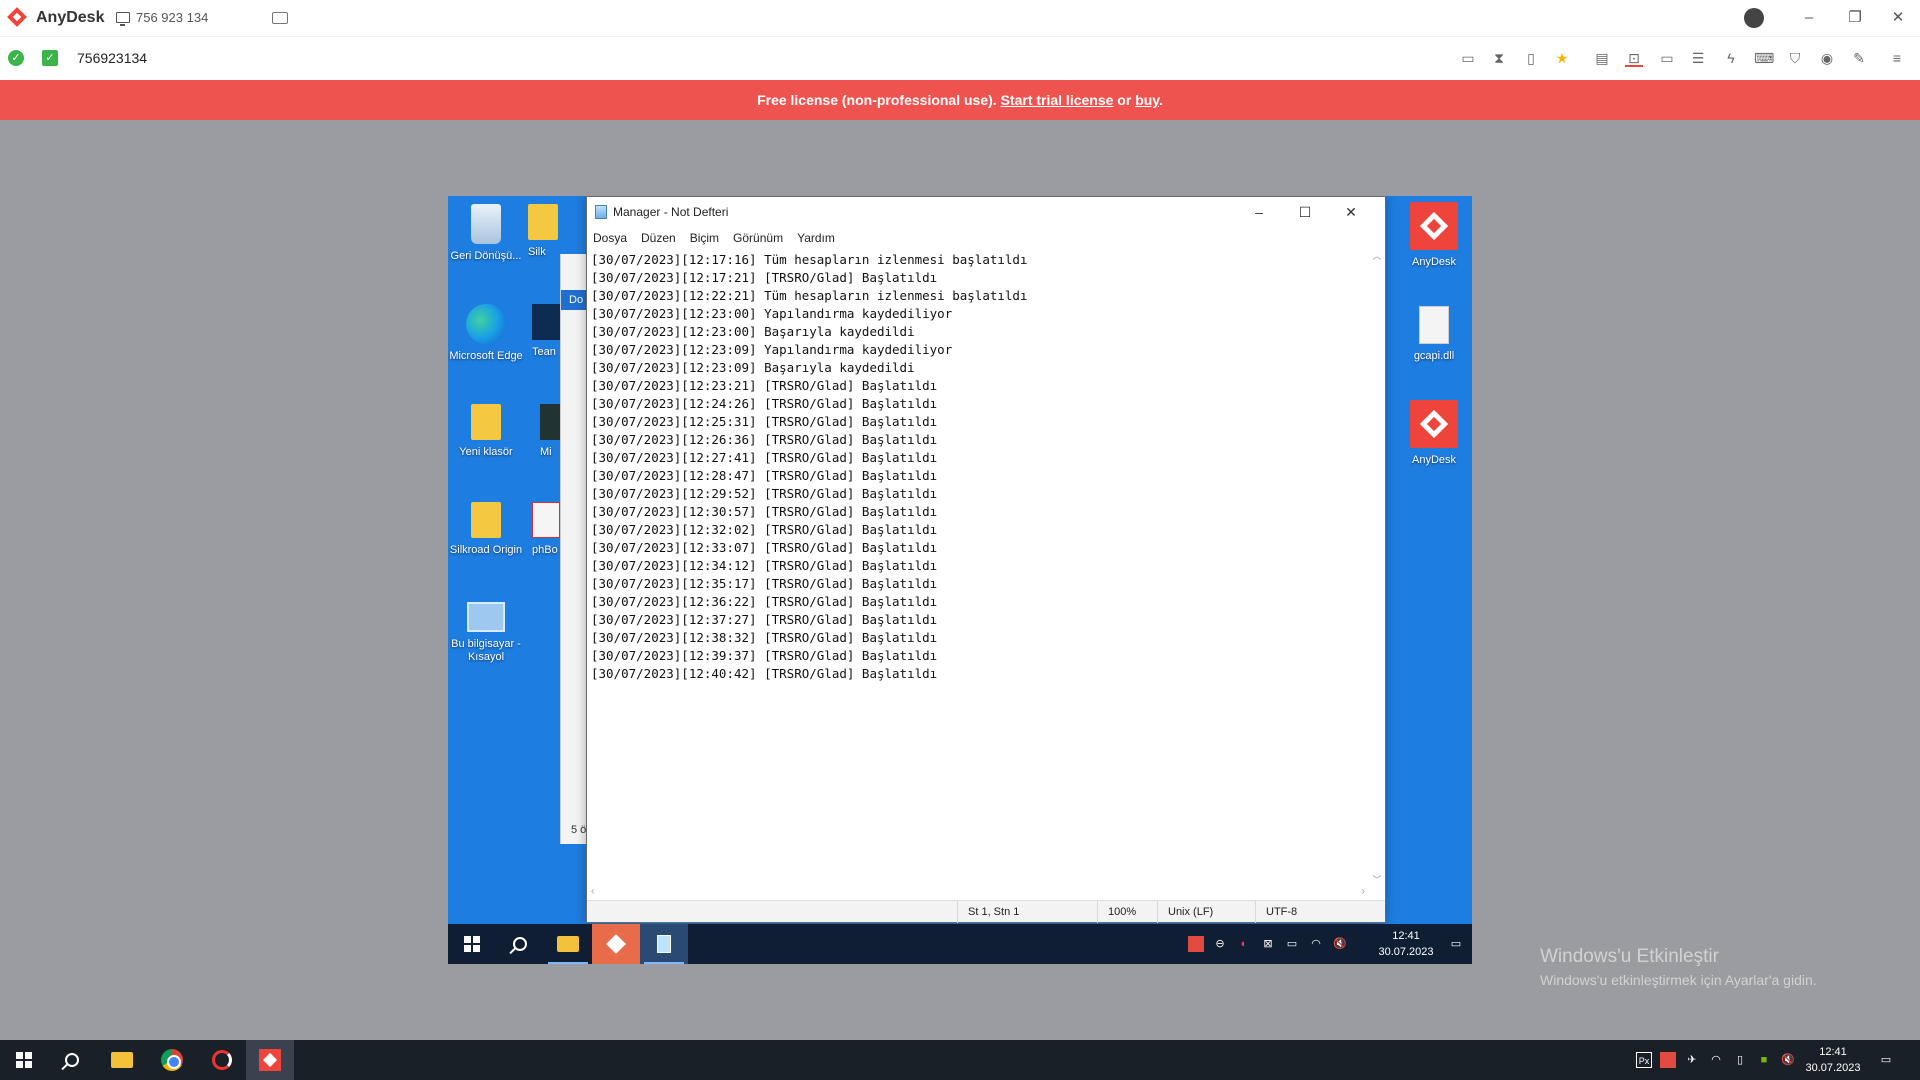 The image size is (1920, 1080). What do you see at coordinates (1363, 891) in the screenshot?
I see `scroll-right-icon: ›` at bounding box center [1363, 891].